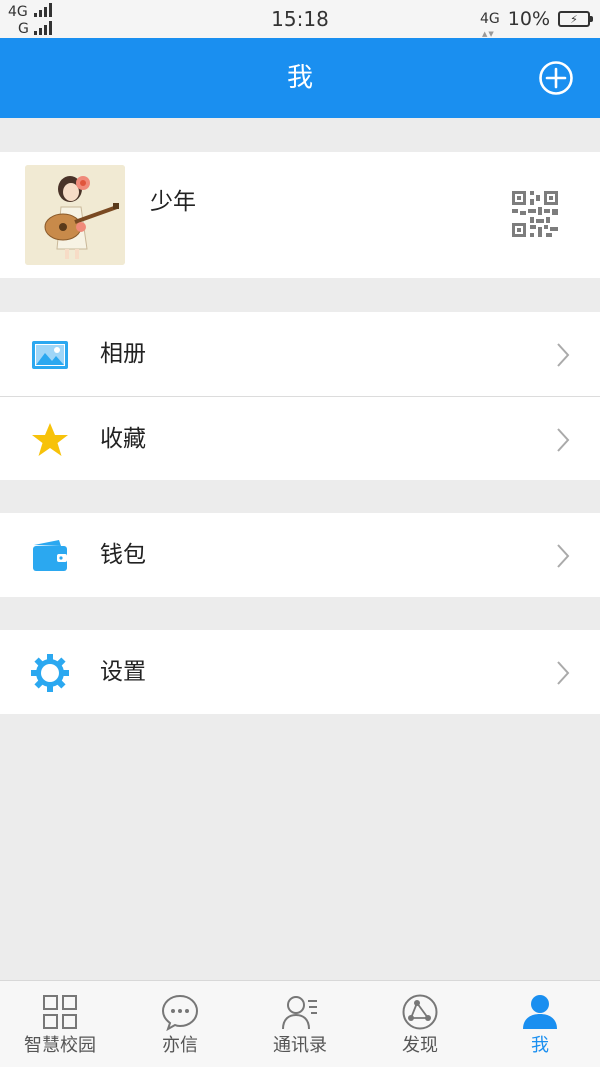 This screenshot has height=1067, width=600. What do you see at coordinates (50, 439) in the screenshot?
I see `star-icon` at bounding box center [50, 439].